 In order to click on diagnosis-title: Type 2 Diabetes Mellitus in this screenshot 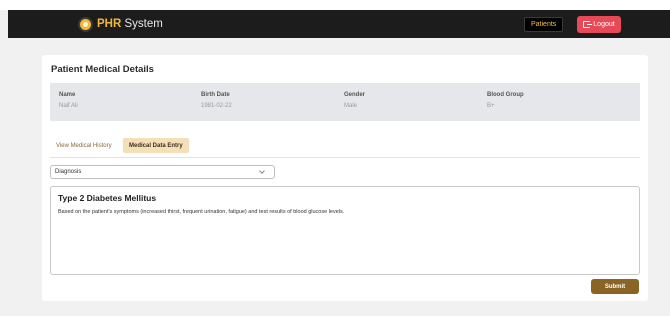, I will do `click(107, 198)`.